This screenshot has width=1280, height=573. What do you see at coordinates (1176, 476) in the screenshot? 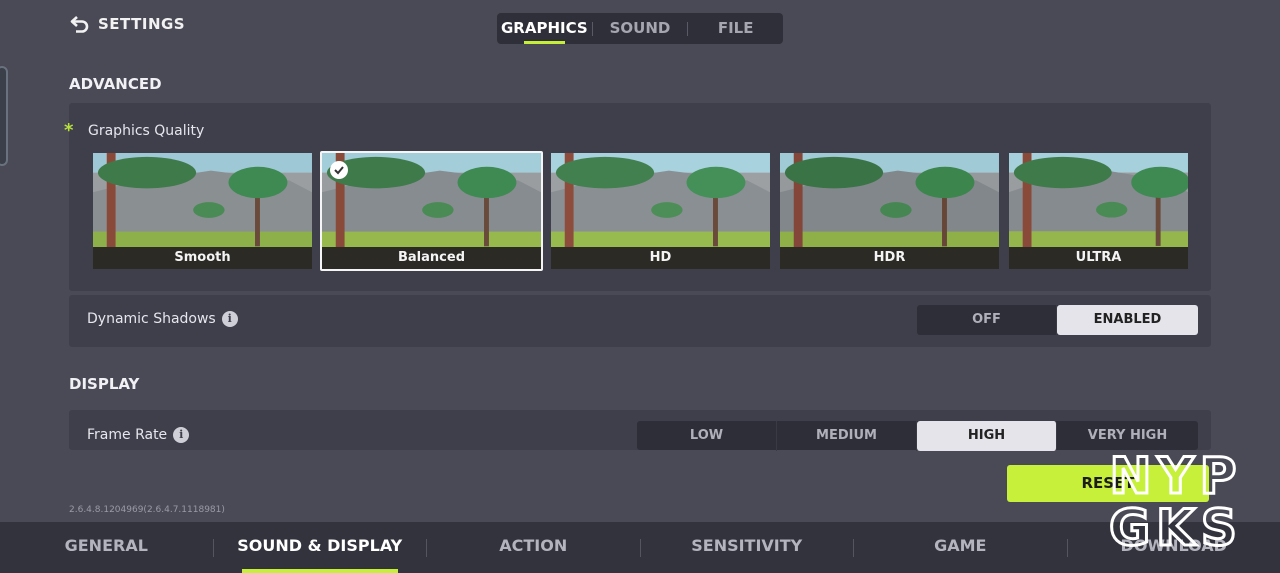
I see `svg-text: NYP` at bounding box center [1176, 476].